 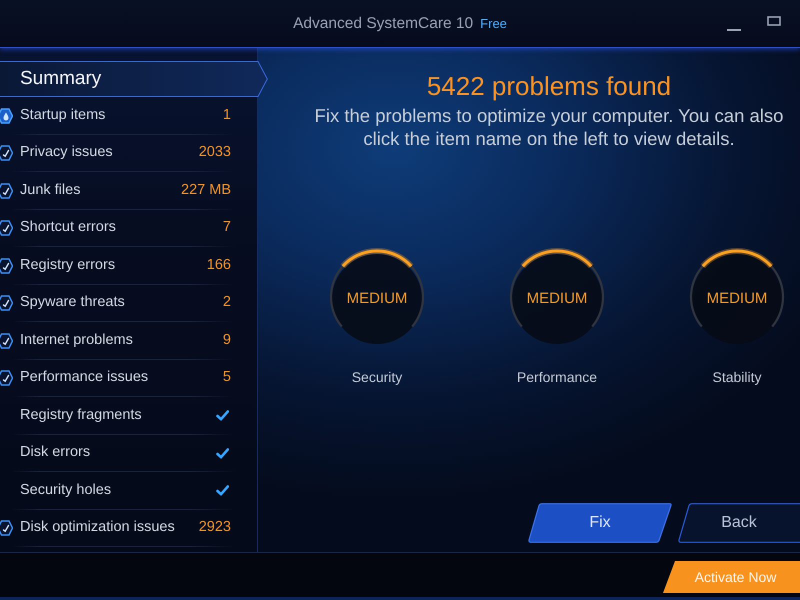 What do you see at coordinates (134, 79) in the screenshot?
I see `summary-tab: Summary` at bounding box center [134, 79].